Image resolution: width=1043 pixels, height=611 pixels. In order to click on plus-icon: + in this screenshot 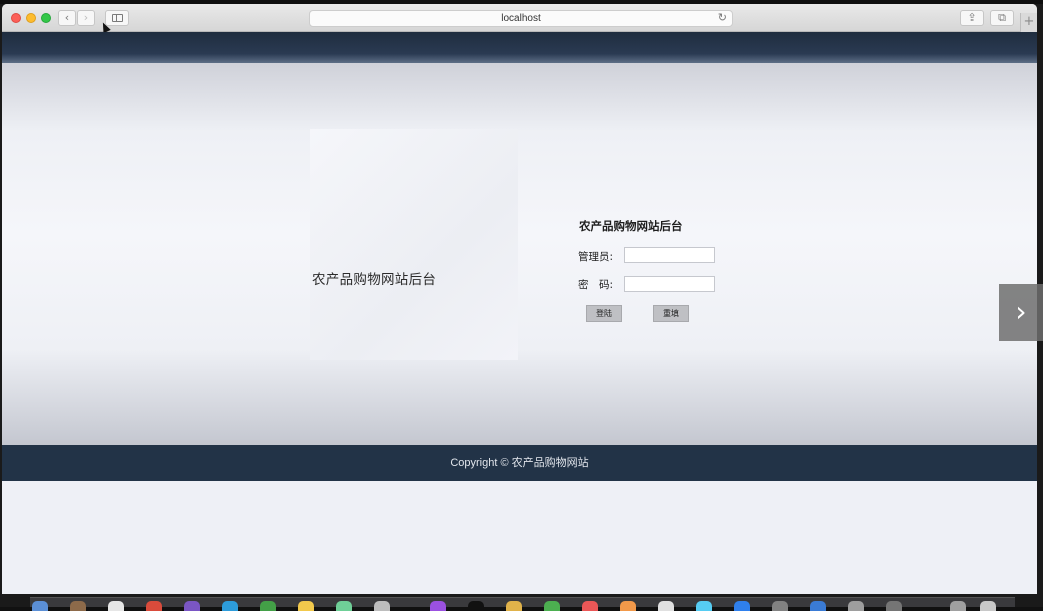, I will do `click(1029, 21)`.